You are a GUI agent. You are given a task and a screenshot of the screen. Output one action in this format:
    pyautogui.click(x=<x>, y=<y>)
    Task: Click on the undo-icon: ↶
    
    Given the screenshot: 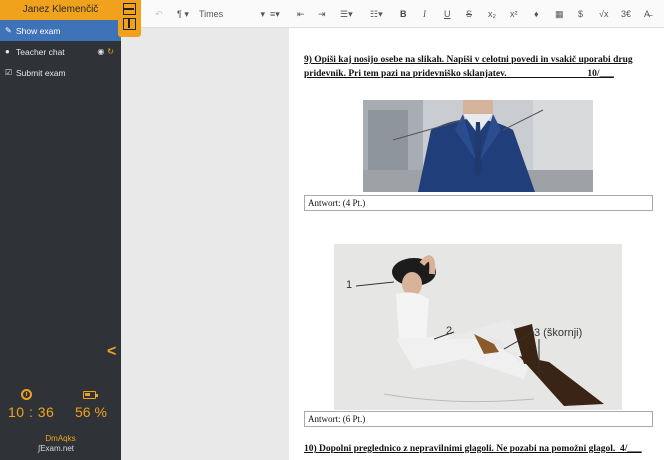 What is the action you would take?
    pyautogui.click(x=159, y=14)
    